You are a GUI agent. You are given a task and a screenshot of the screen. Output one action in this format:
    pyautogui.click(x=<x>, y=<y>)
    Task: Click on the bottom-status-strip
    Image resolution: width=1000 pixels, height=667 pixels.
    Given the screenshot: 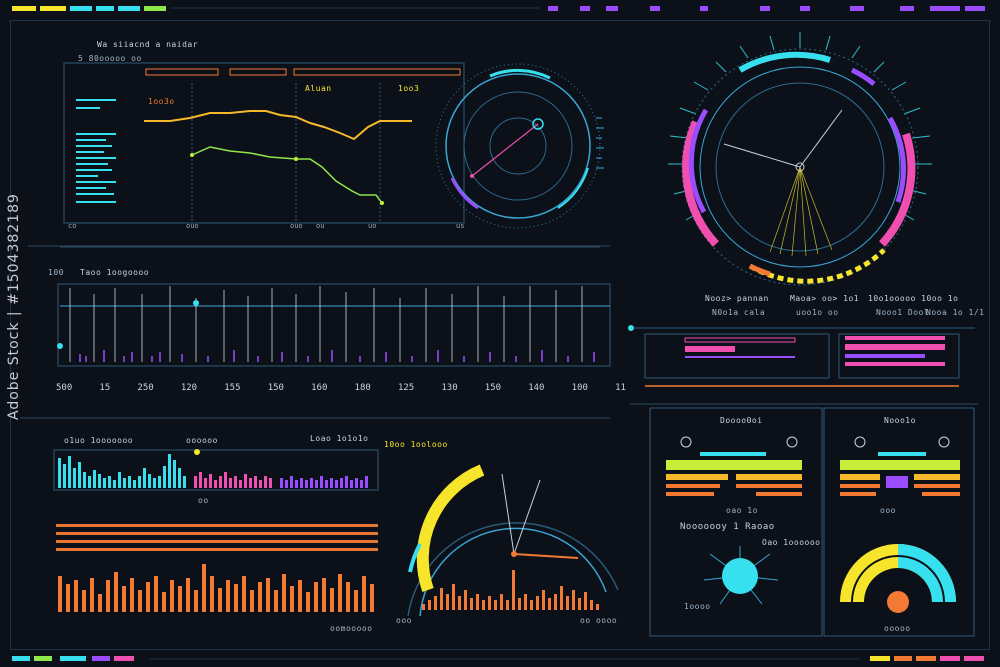 What is the action you would take?
    pyautogui.click(x=498, y=658)
    